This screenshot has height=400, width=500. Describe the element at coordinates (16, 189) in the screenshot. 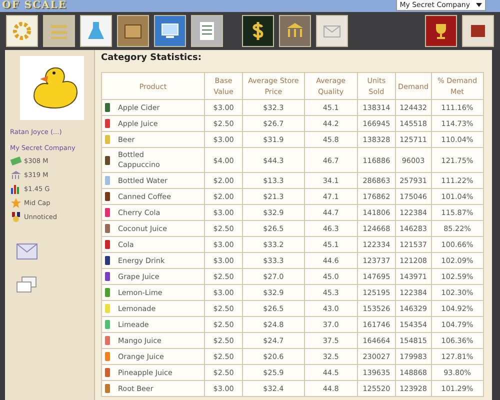

I see `bar-chart-icon` at that location.